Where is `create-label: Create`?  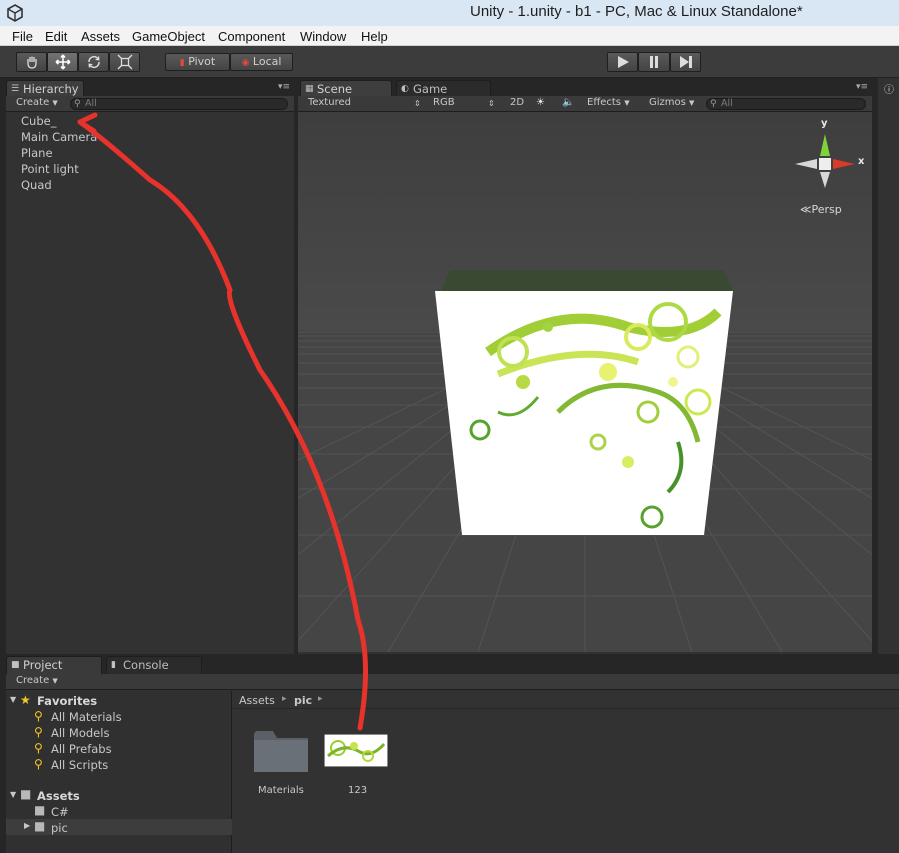
create-label: Create is located at coordinates (33, 680).